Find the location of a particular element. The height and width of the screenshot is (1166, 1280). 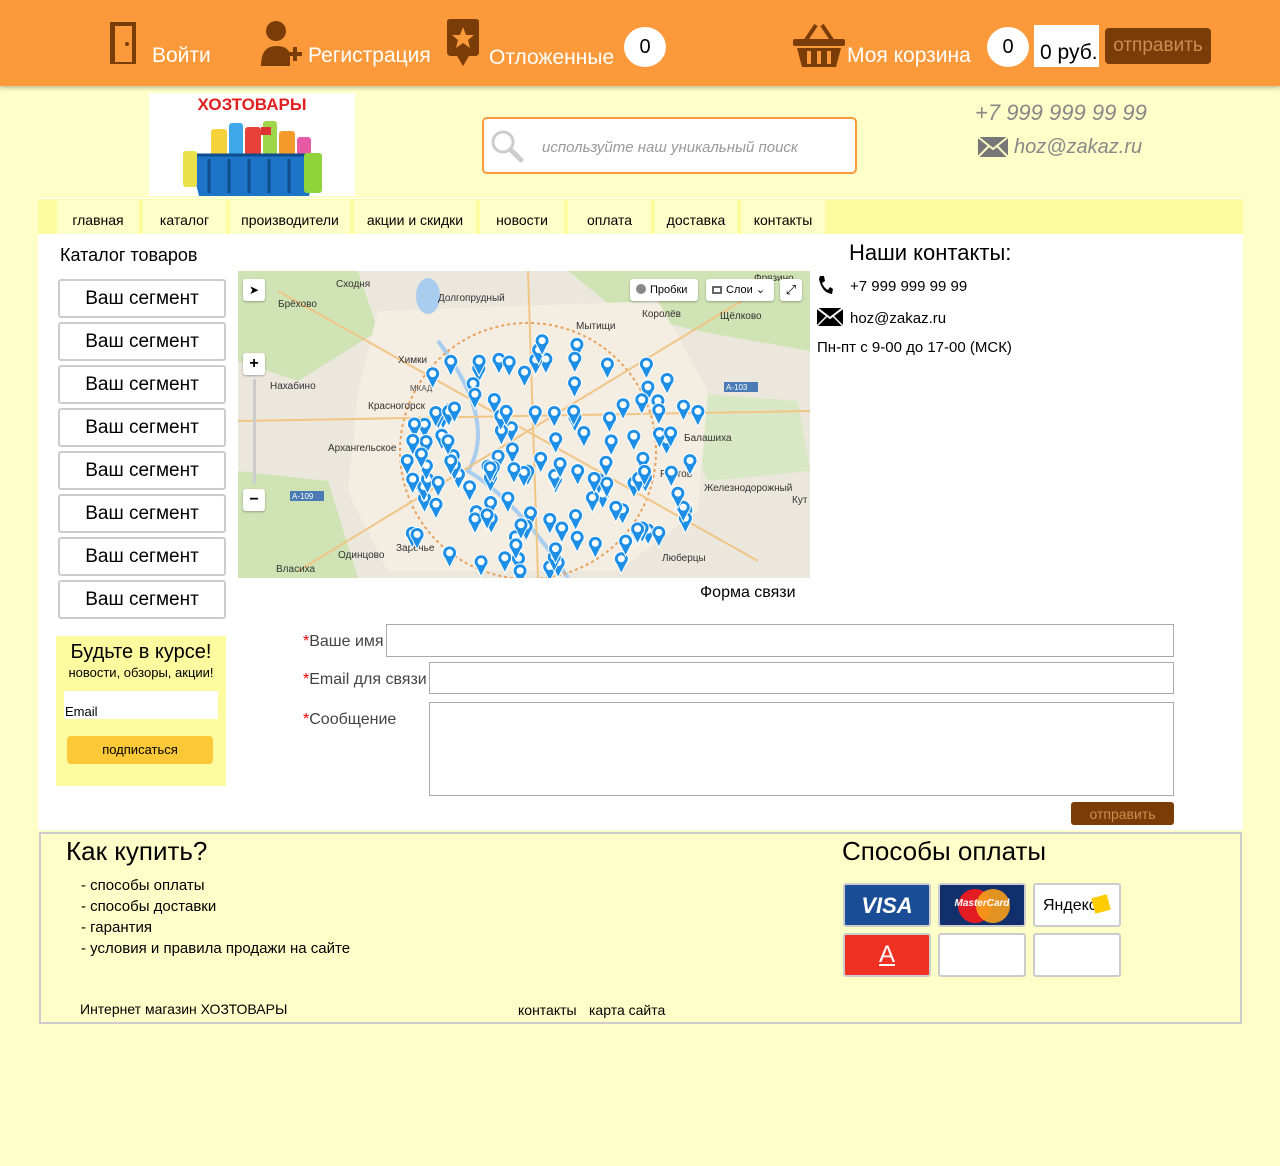

payment-card-empty is located at coordinates (1077, 955).